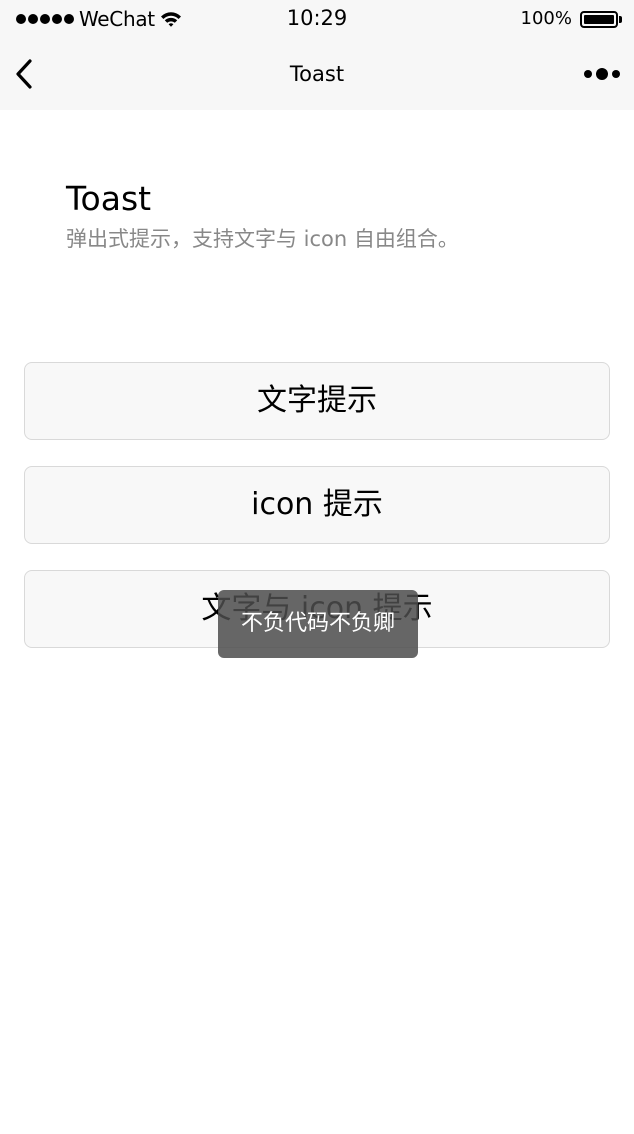  I want to click on page-header: Toast 弹出式提示，支持文字与 icon 自由组合。, so click(262, 215).